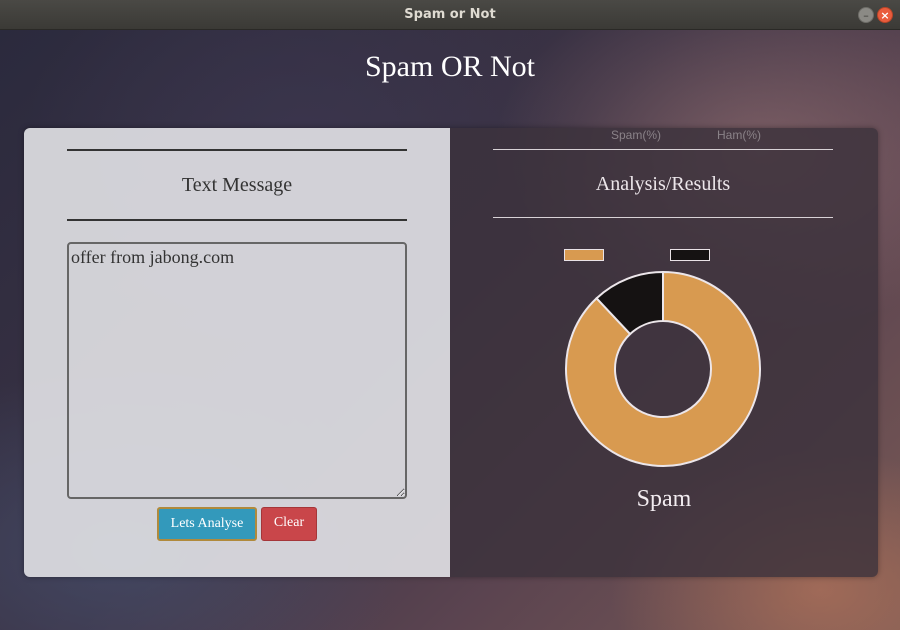 The height and width of the screenshot is (630, 900). Describe the element at coordinates (289, 524) in the screenshot. I see `clear-button: Clear` at that location.